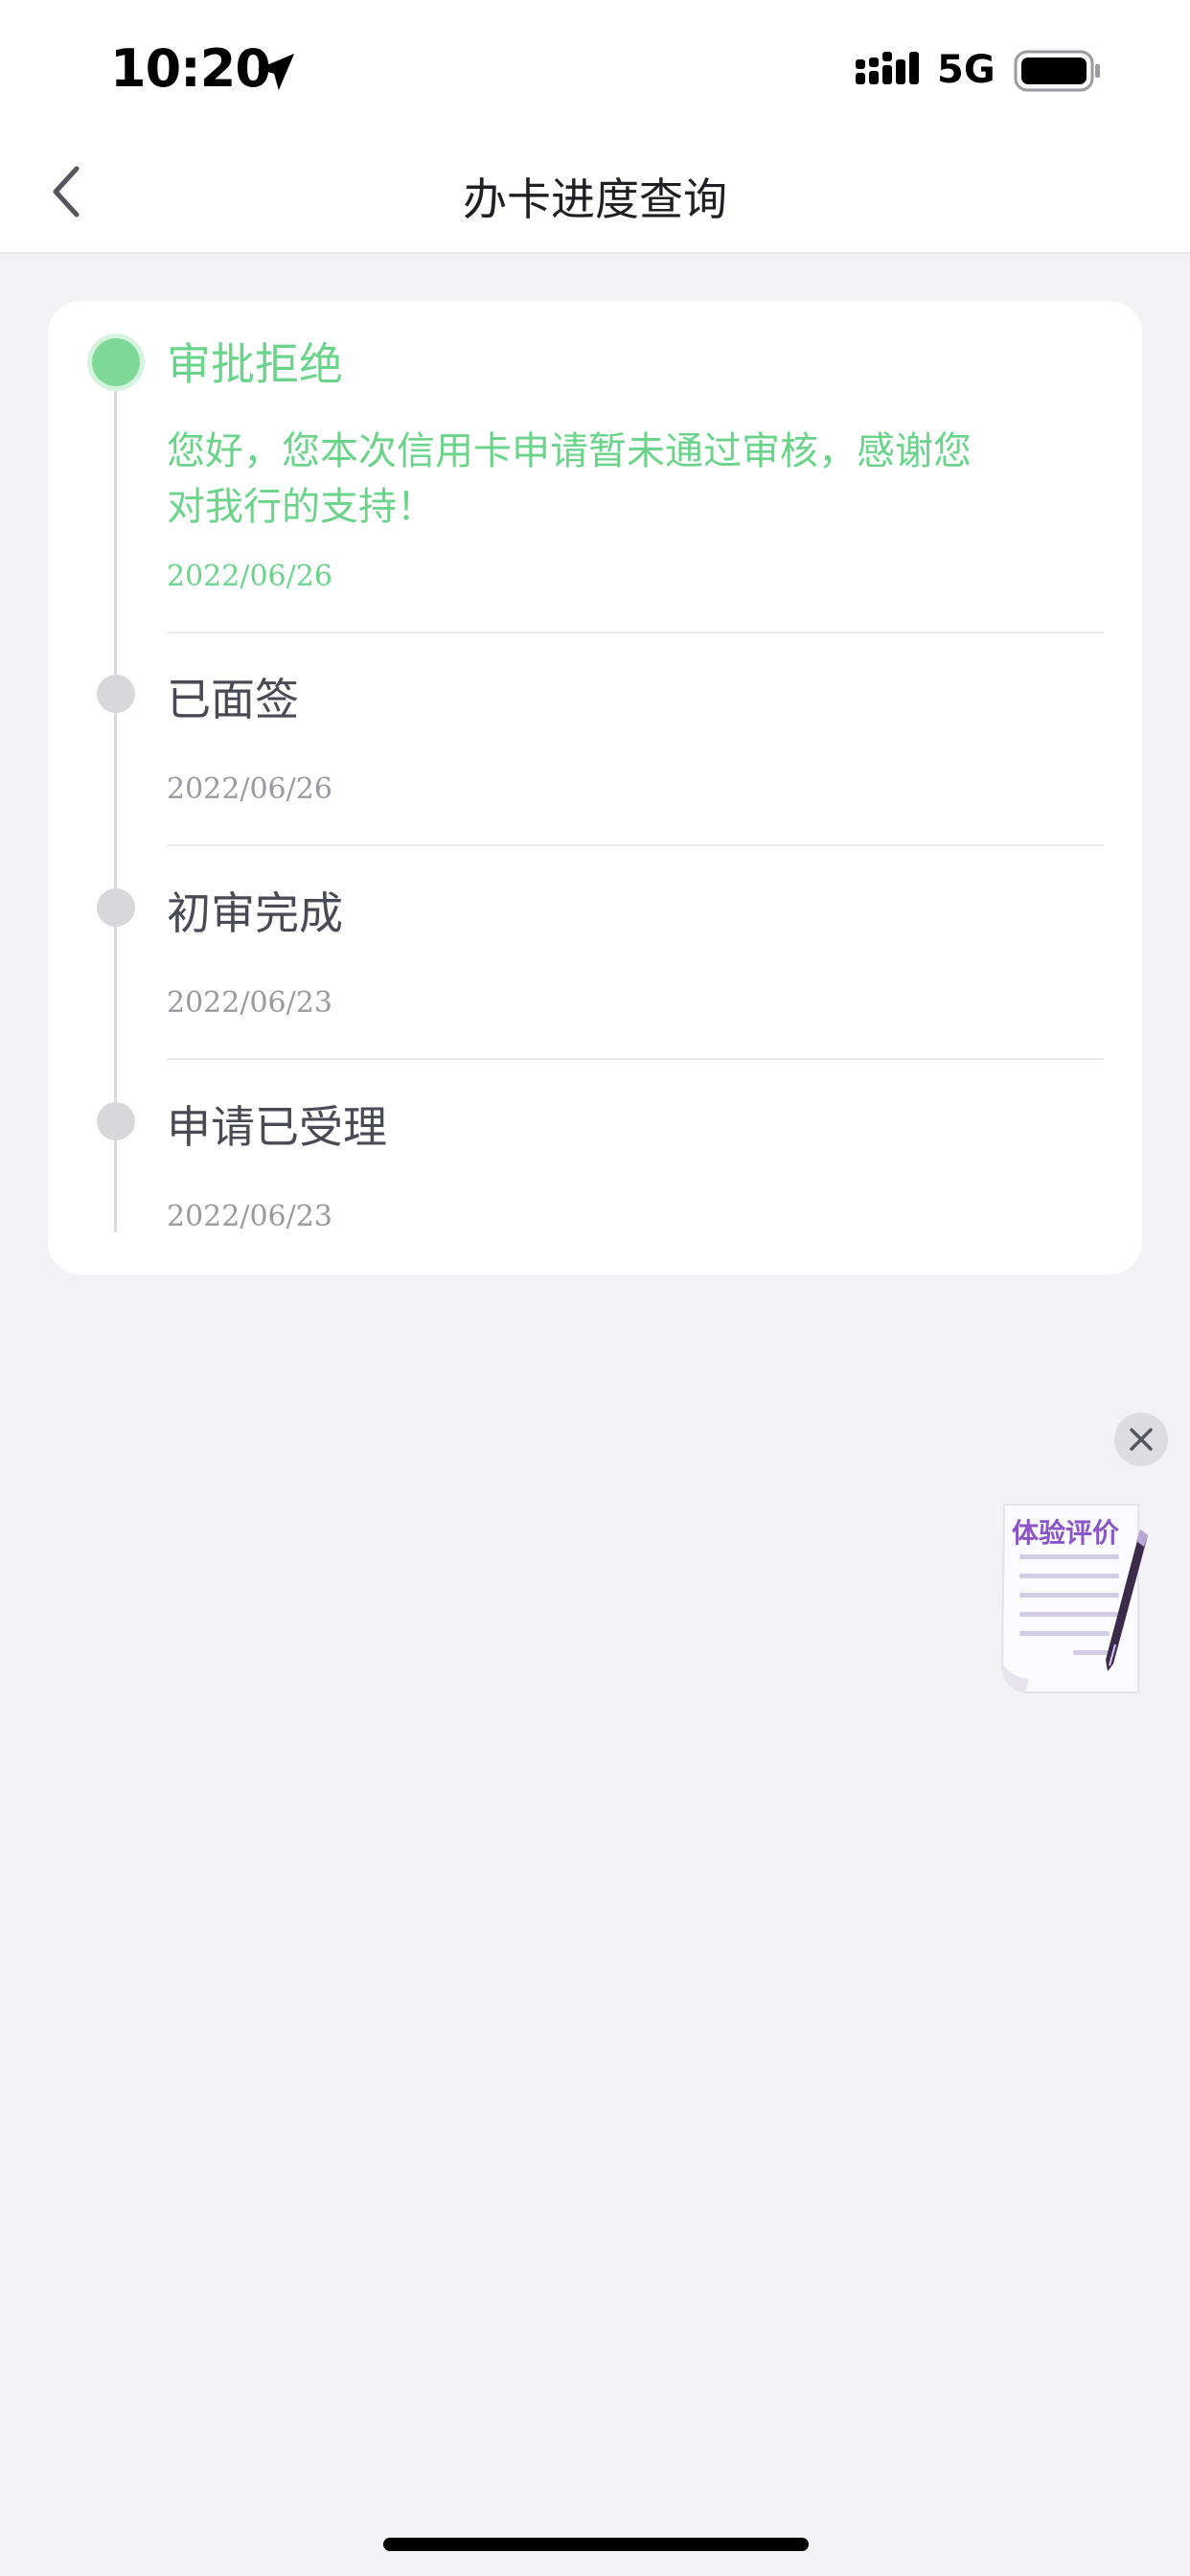  What do you see at coordinates (1073, 1601) in the screenshot?
I see `feedback-widget: 体验评价` at bounding box center [1073, 1601].